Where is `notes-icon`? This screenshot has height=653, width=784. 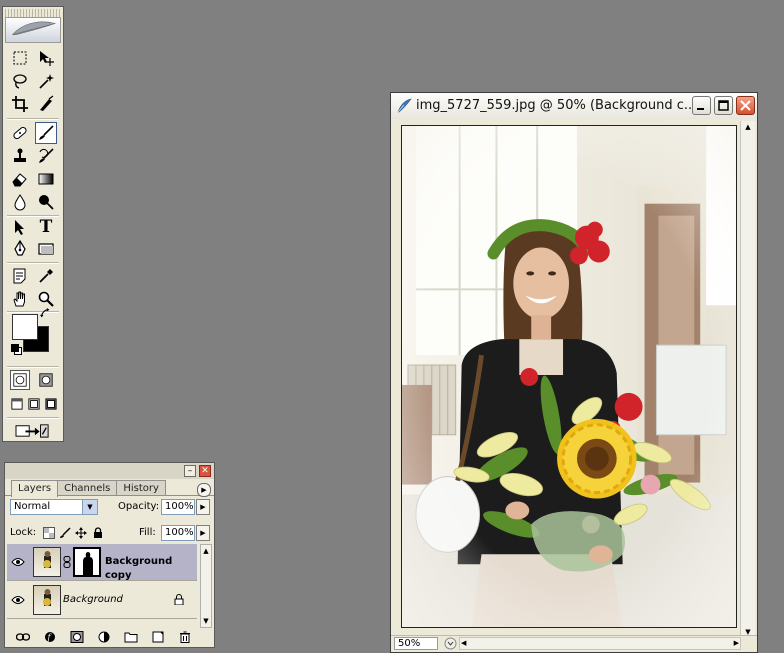 notes-icon is located at coordinates (20, 276).